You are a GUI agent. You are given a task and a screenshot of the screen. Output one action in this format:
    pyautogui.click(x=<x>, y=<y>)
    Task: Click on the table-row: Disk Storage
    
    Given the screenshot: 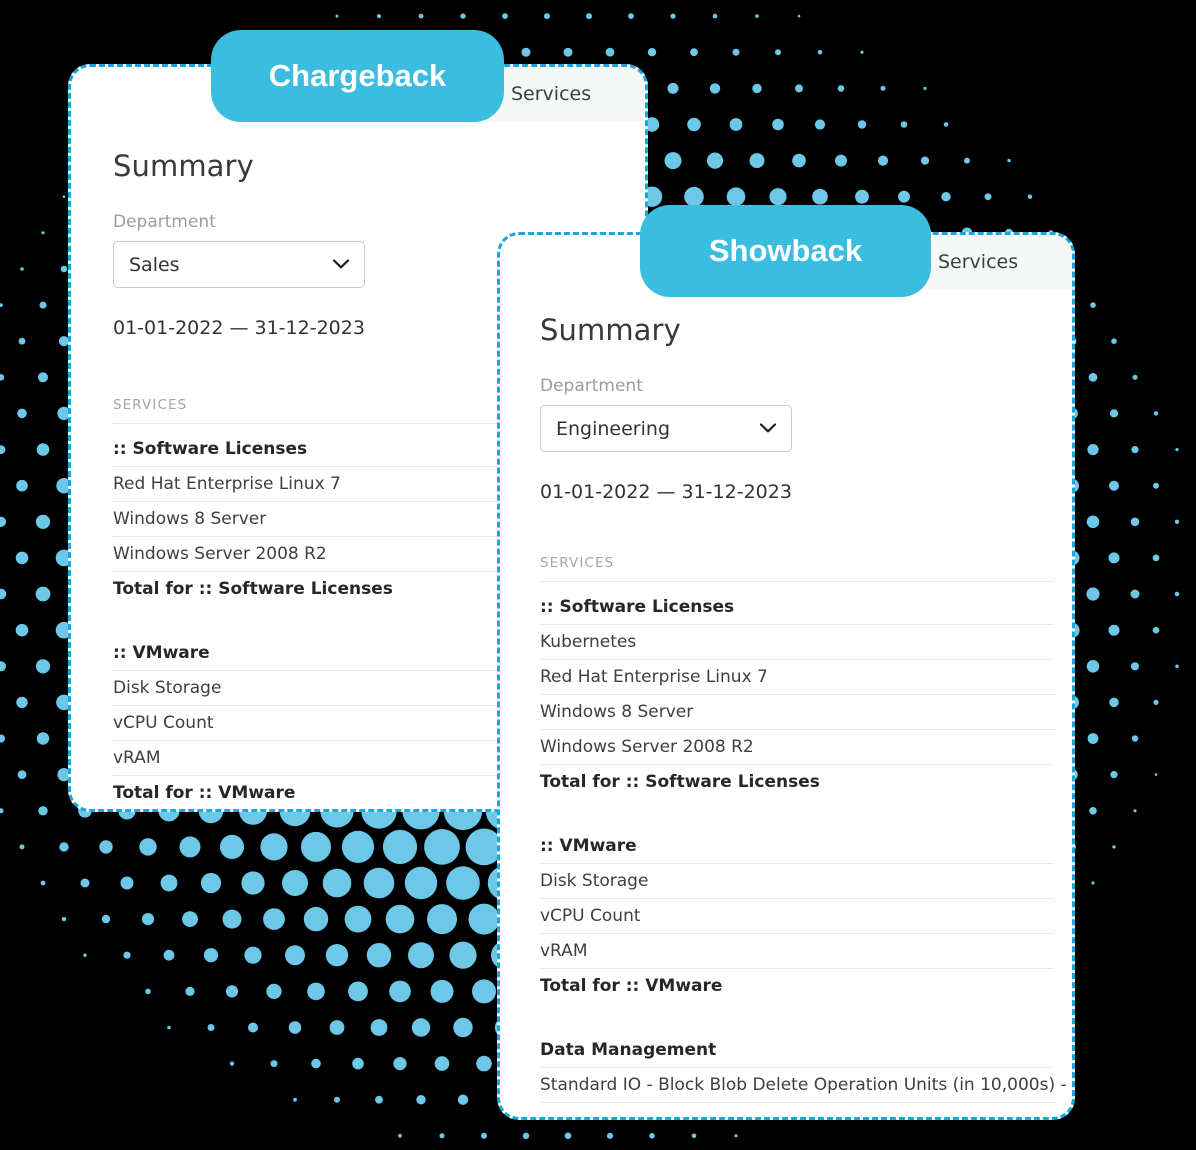 What is the action you would take?
    pyautogui.click(x=797, y=881)
    